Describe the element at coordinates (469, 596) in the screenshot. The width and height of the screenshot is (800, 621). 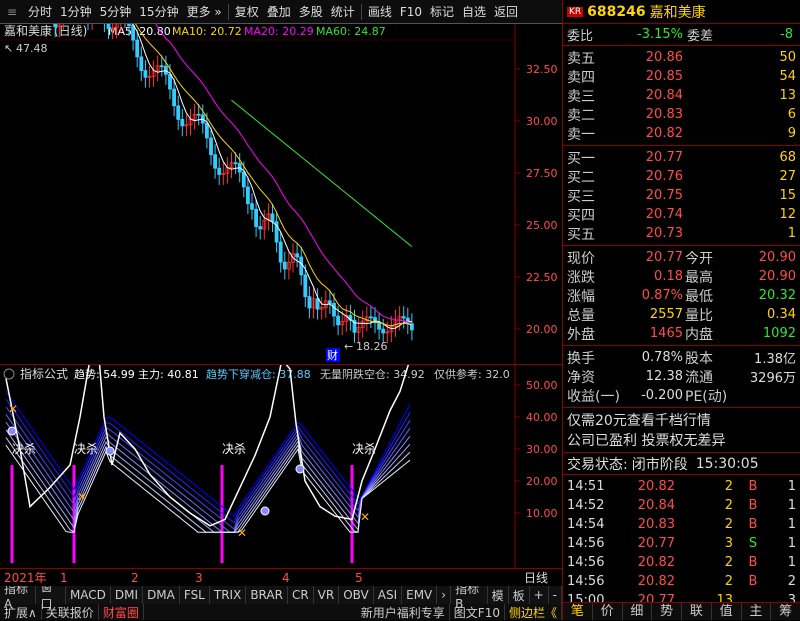
I see `tab-right-0: 指标B` at that location.